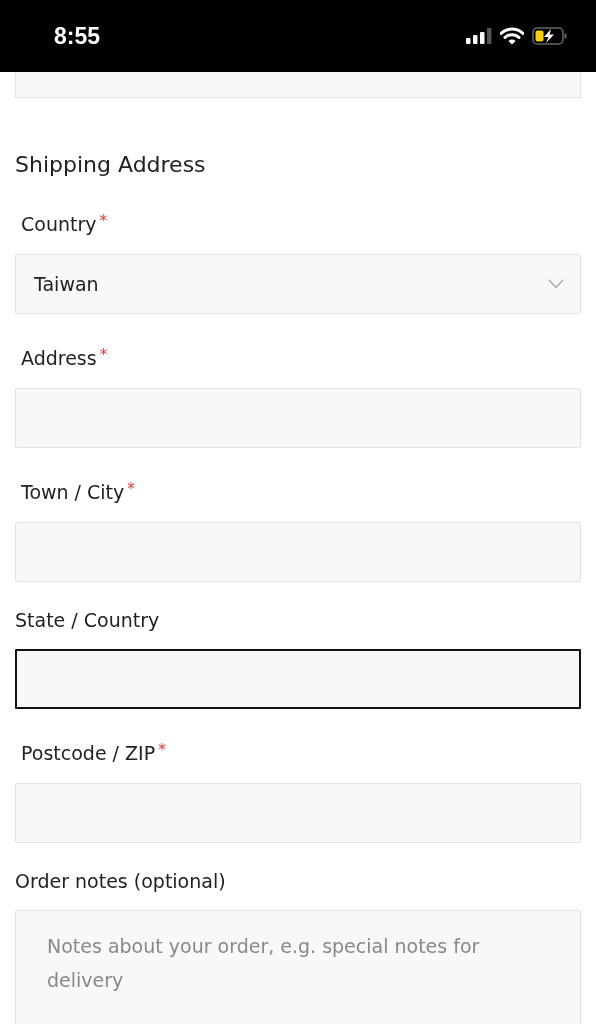 The image size is (596, 1024). Describe the element at coordinates (298, 284) in the screenshot. I see `country-select: Taiwan` at that location.